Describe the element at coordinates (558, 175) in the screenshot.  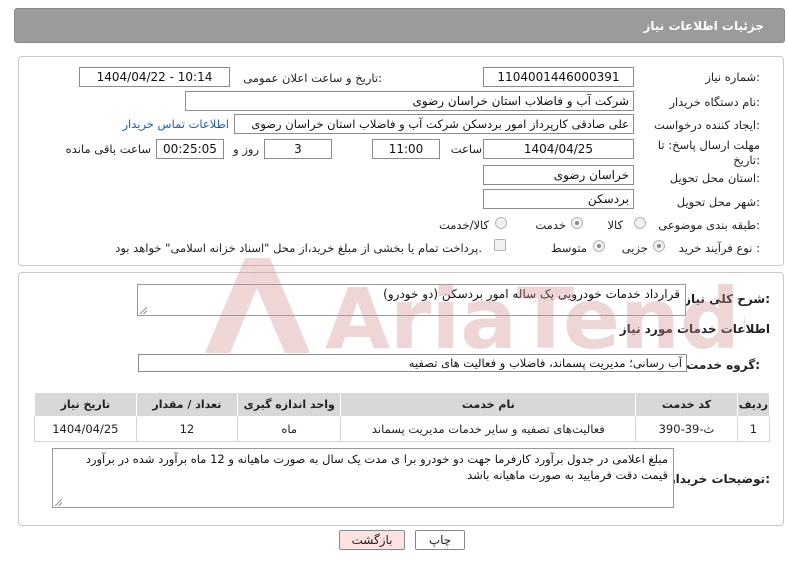
I see `delivery-province-field: خراسان رضوی` at that location.